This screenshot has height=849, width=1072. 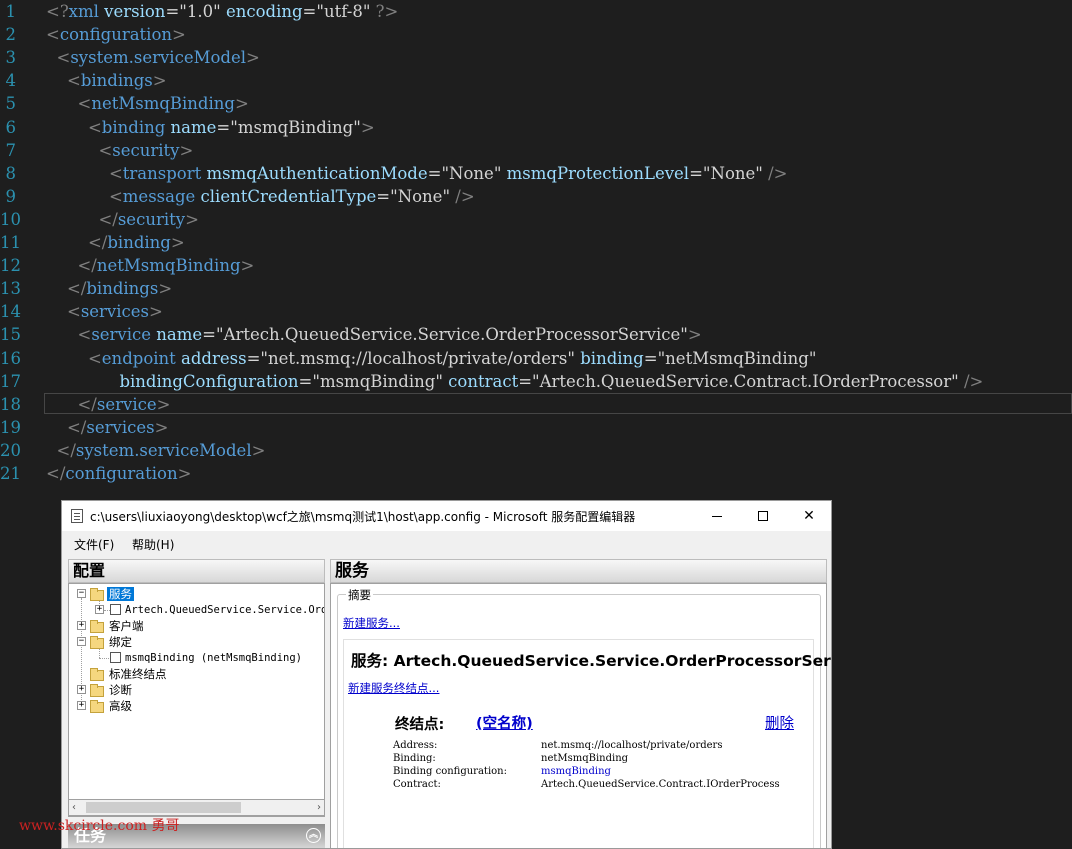 What do you see at coordinates (120, 594) in the screenshot?
I see `tree-node-services: 服务` at bounding box center [120, 594].